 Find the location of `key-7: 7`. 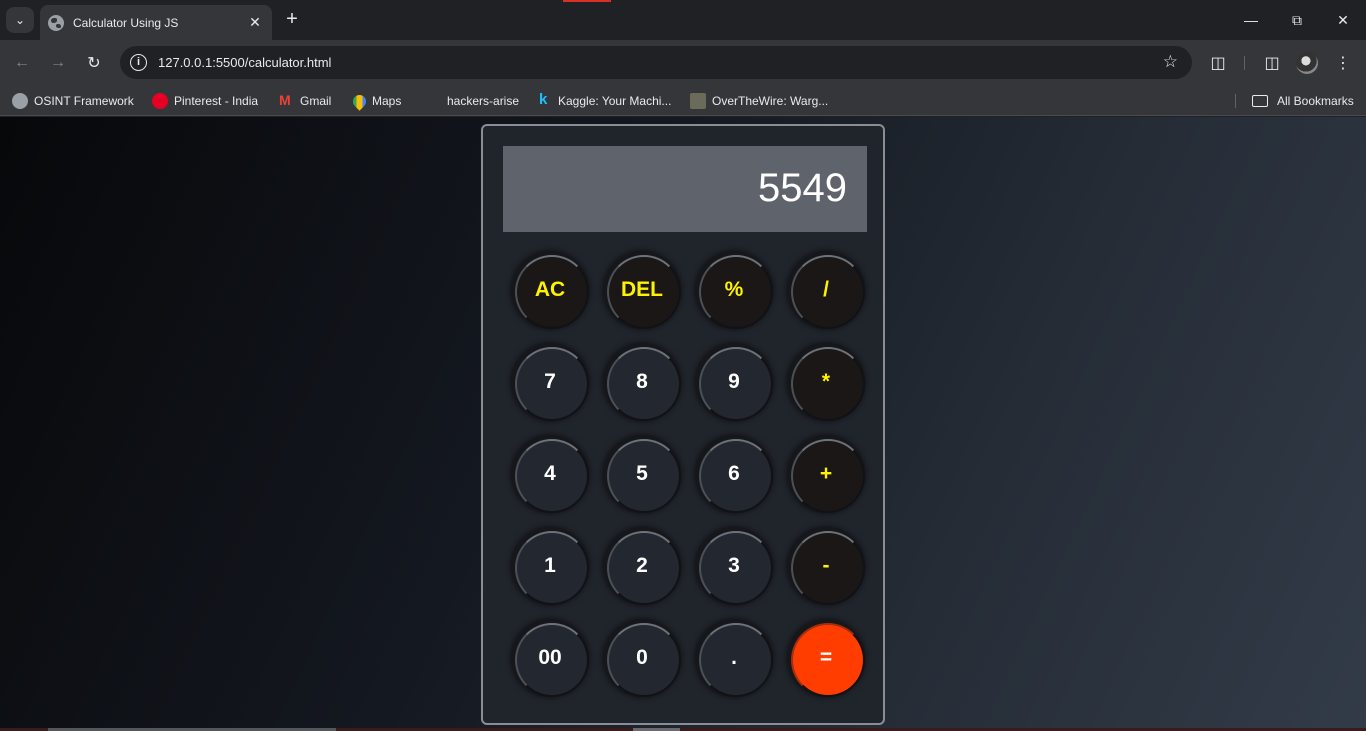

key-7: 7 is located at coordinates (550, 382).